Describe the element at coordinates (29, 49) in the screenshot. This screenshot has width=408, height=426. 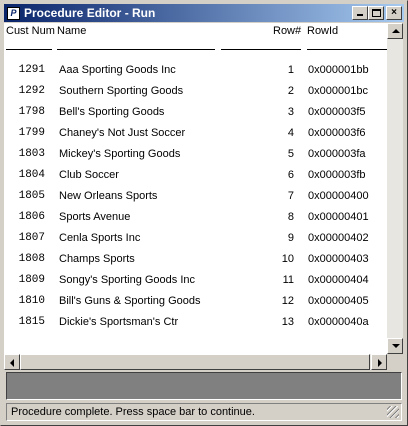
I see `column-underline-cust-num` at that location.